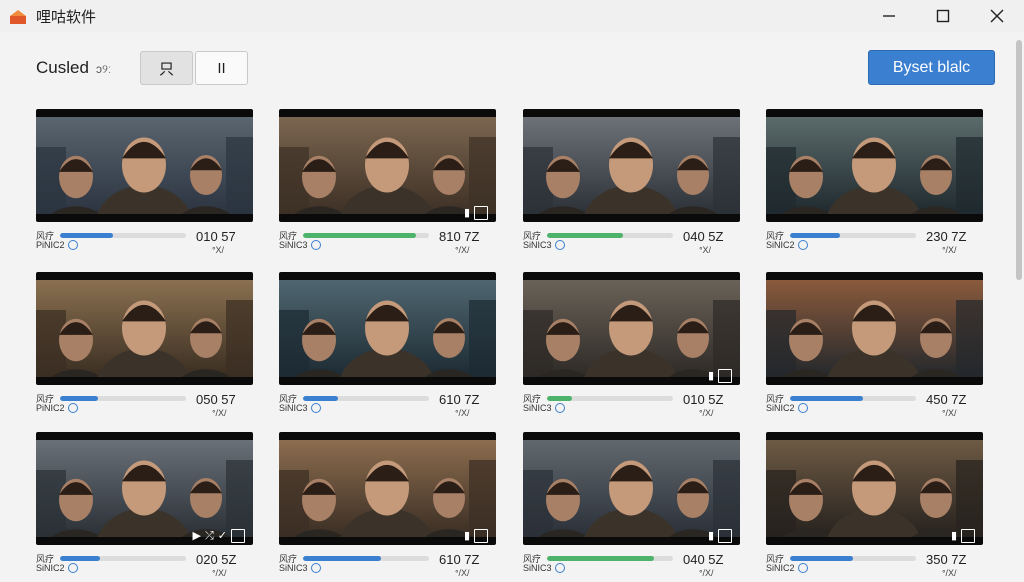 Image resolution: width=1024 pixels, height=582 pixels. I want to click on card-subtitle: PiNIC2, so click(50, 408).